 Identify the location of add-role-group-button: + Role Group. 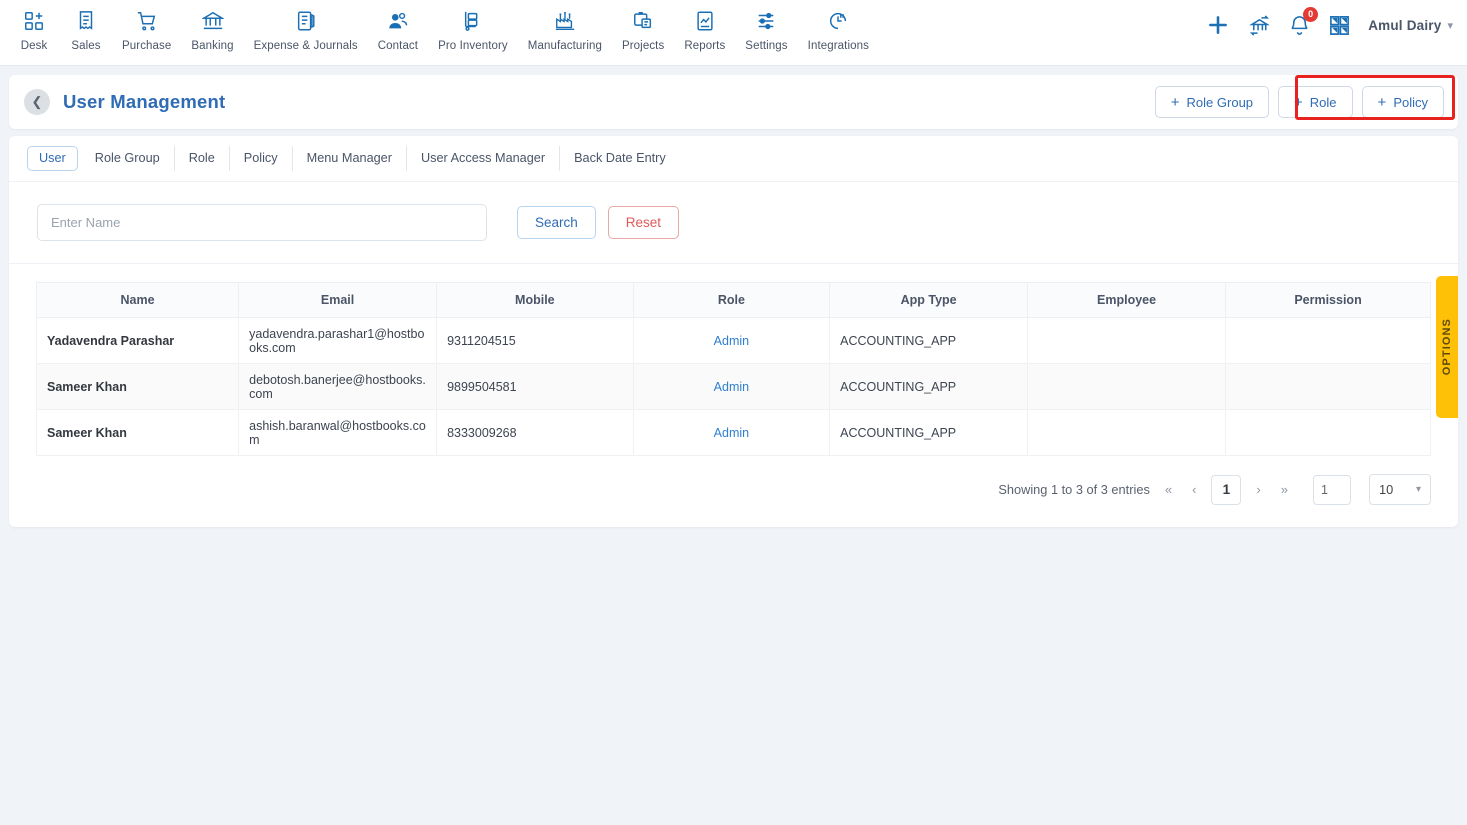
(1212, 102).